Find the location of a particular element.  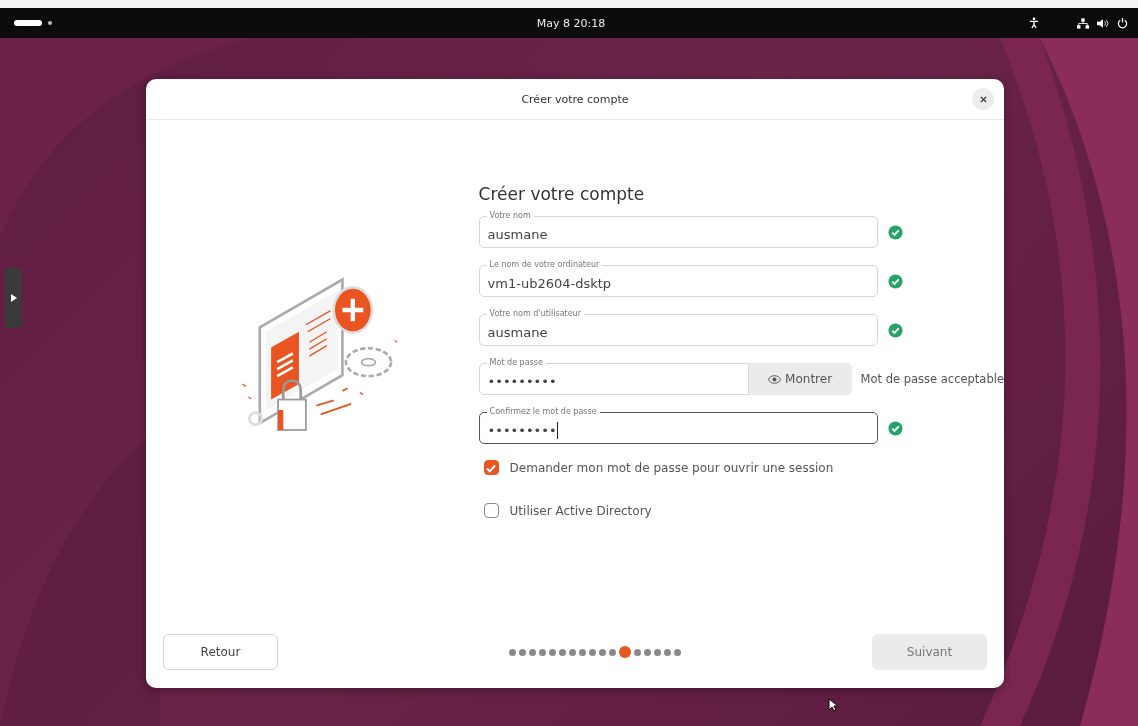

field-label: Mot de passe is located at coordinates (516, 363).